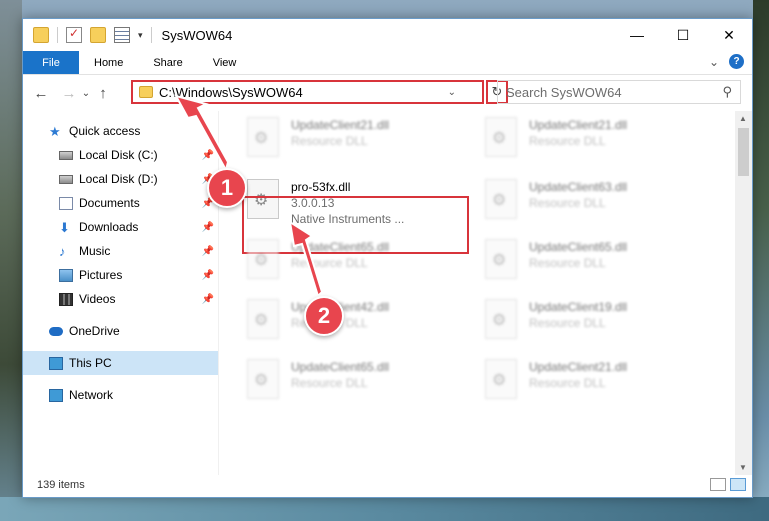 This screenshot has width=769, height=521. What do you see at coordinates (387, 485) in the screenshot?
I see `status-bar: 139 items` at bounding box center [387, 485].